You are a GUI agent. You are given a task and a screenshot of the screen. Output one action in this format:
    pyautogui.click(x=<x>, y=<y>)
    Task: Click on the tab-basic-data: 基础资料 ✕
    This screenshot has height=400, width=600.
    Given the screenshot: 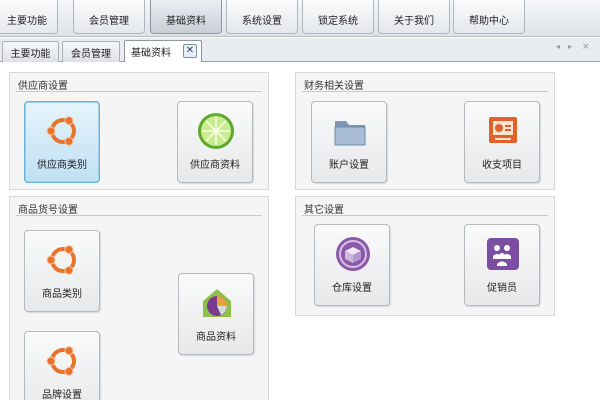 What is the action you would take?
    pyautogui.click(x=163, y=51)
    